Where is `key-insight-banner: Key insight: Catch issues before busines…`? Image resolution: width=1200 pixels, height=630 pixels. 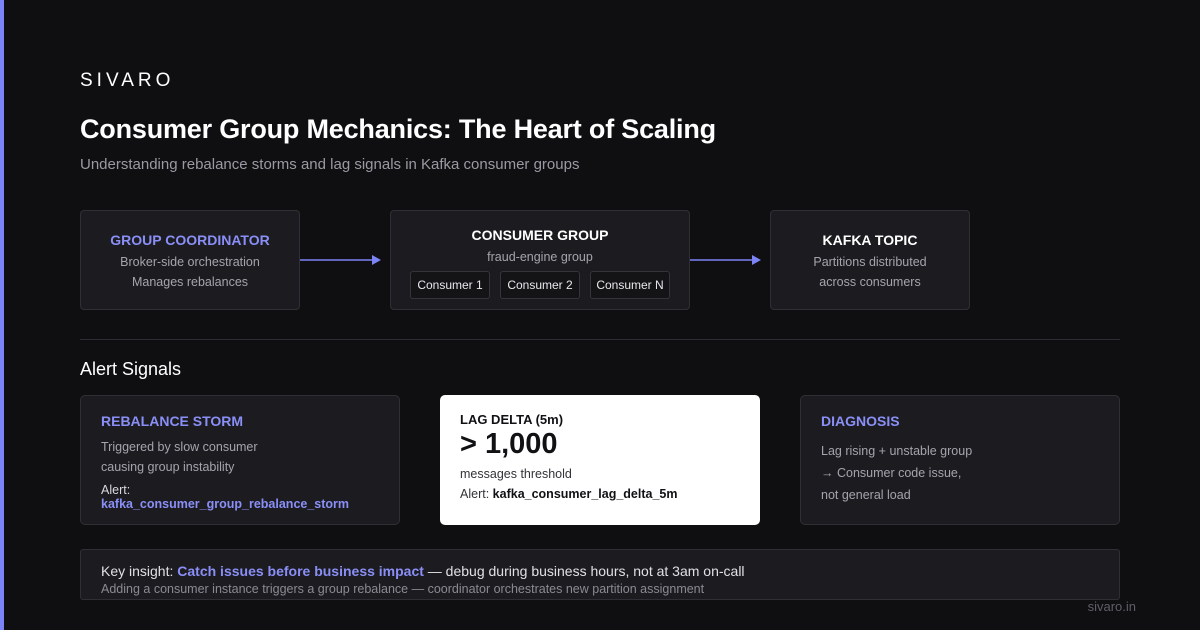
key-insight-banner: Key insight: Catch issues before busines… is located at coordinates (600, 574).